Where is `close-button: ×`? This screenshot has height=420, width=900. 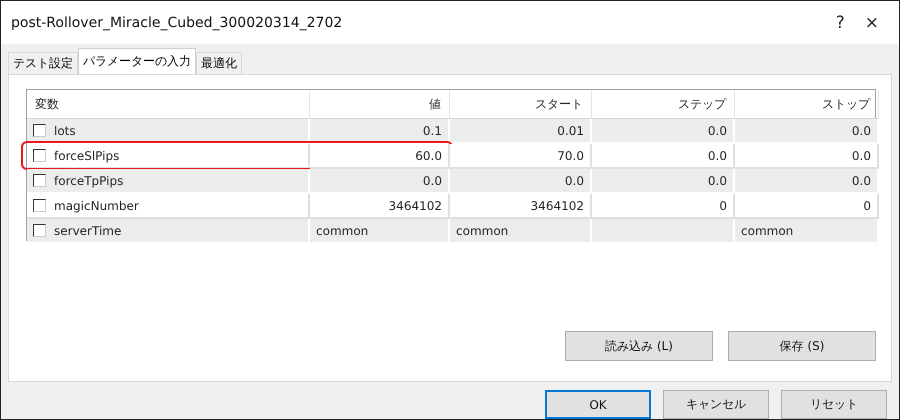 close-button: × is located at coordinates (871, 22).